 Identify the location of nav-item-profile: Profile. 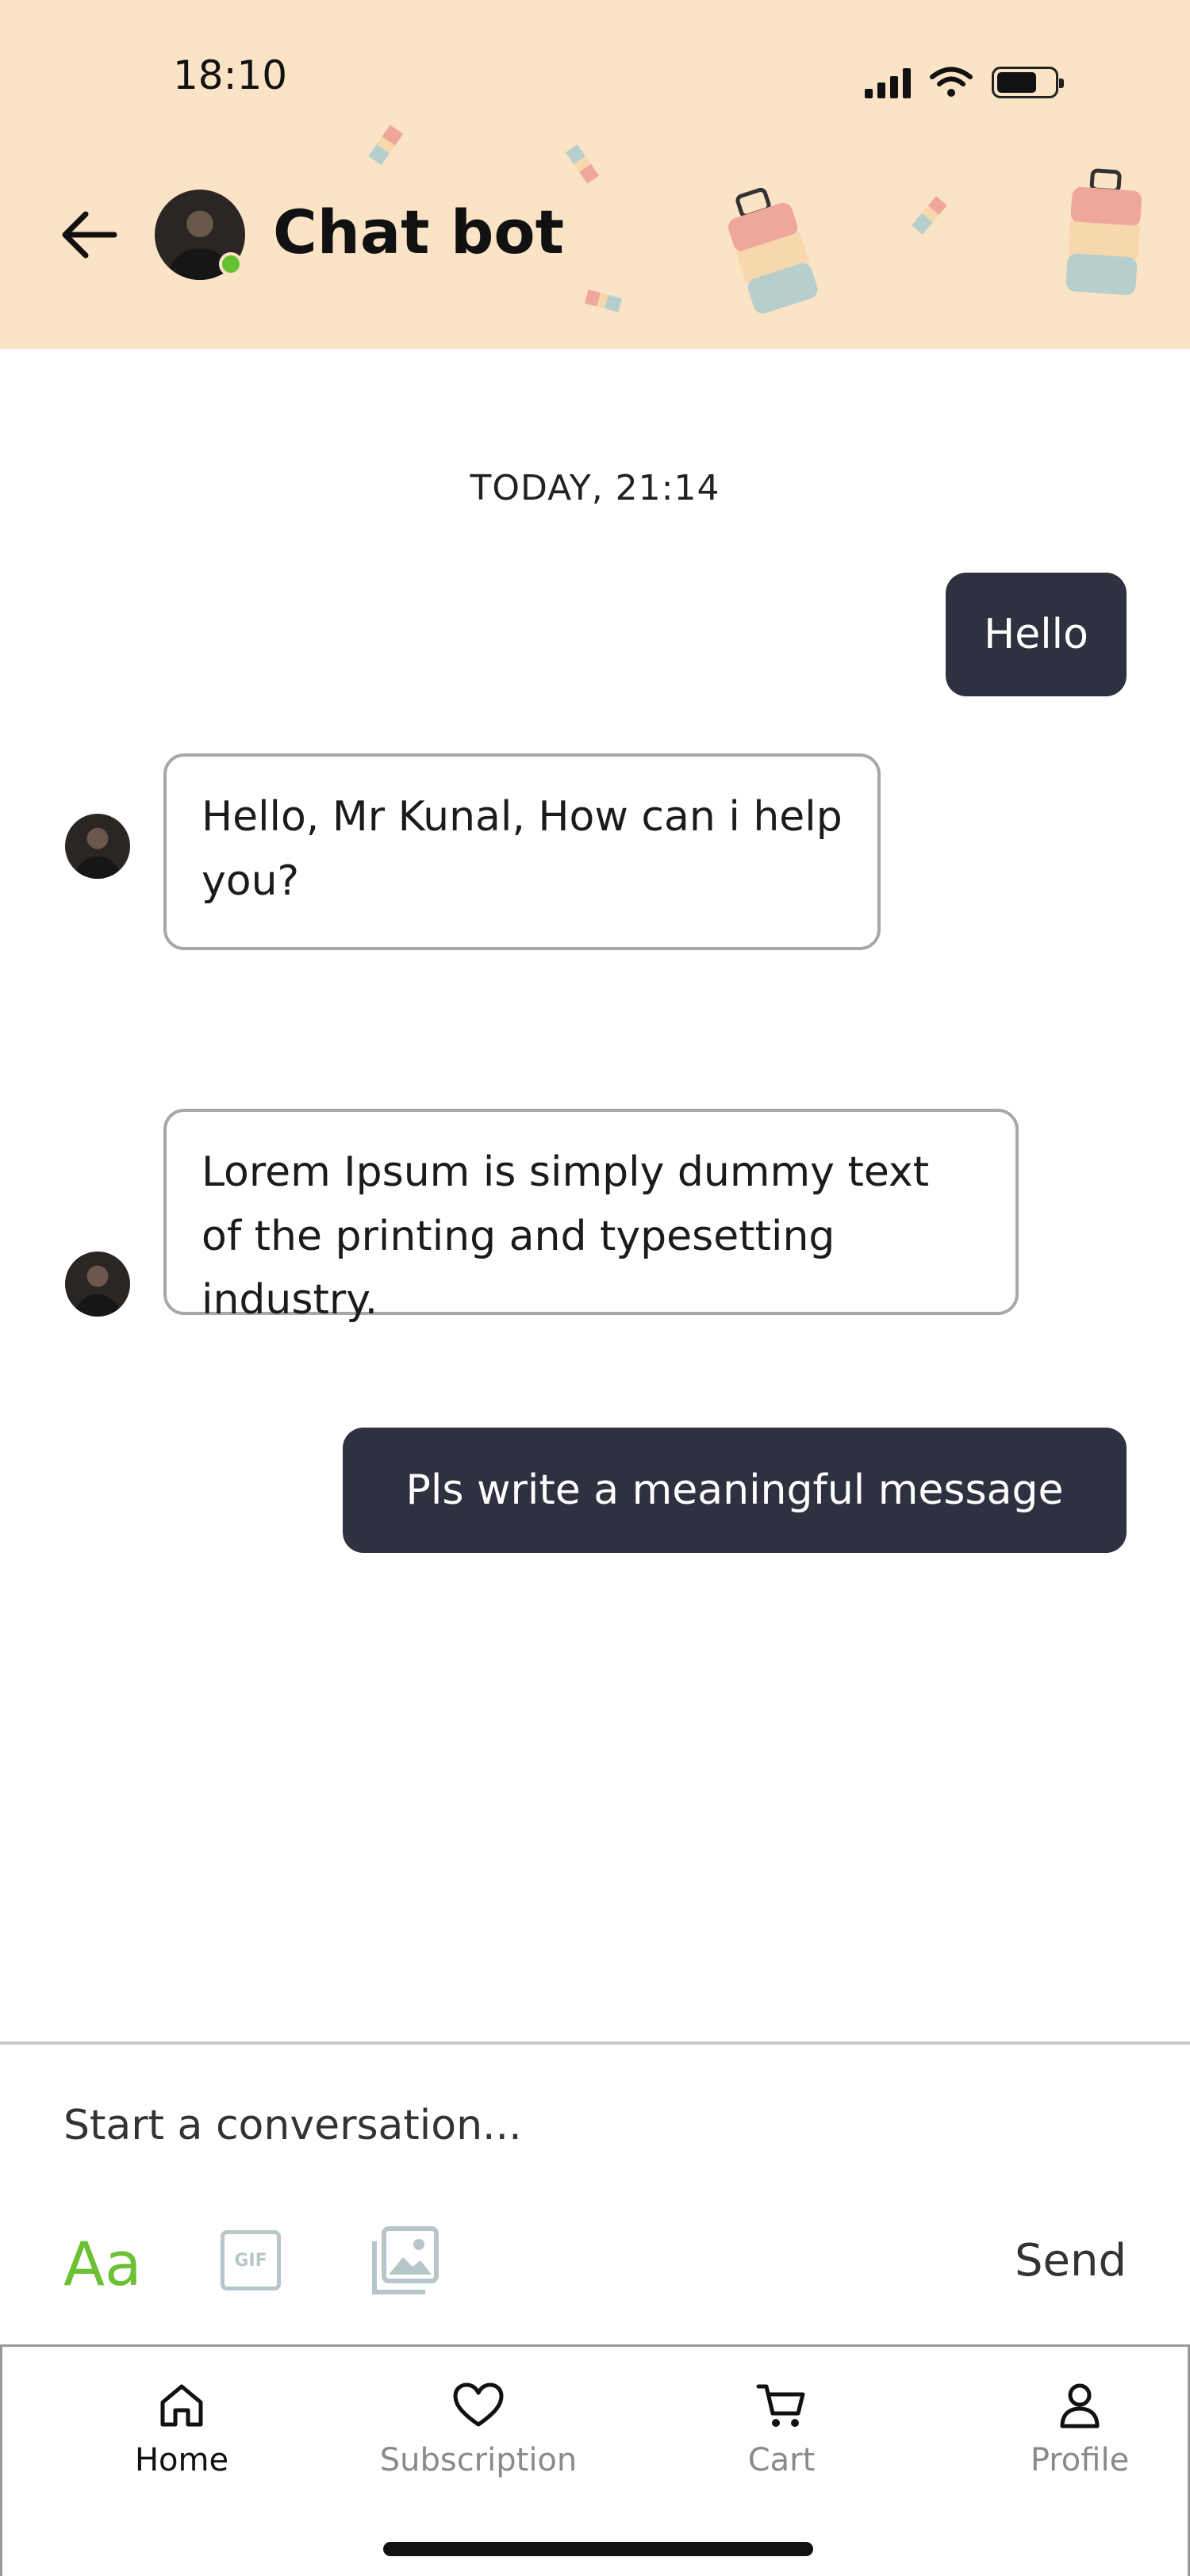
(1075, 2426).